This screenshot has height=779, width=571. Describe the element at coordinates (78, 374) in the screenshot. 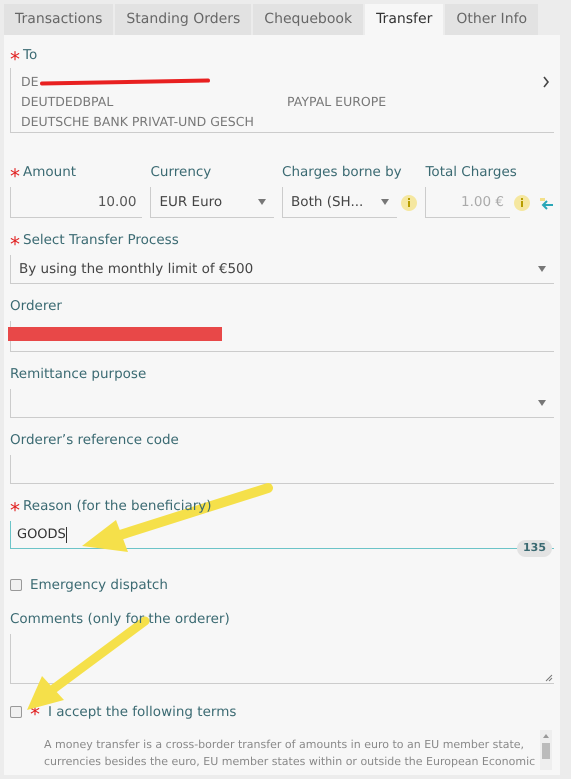

I see `field-label: Remittance purpose` at that location.